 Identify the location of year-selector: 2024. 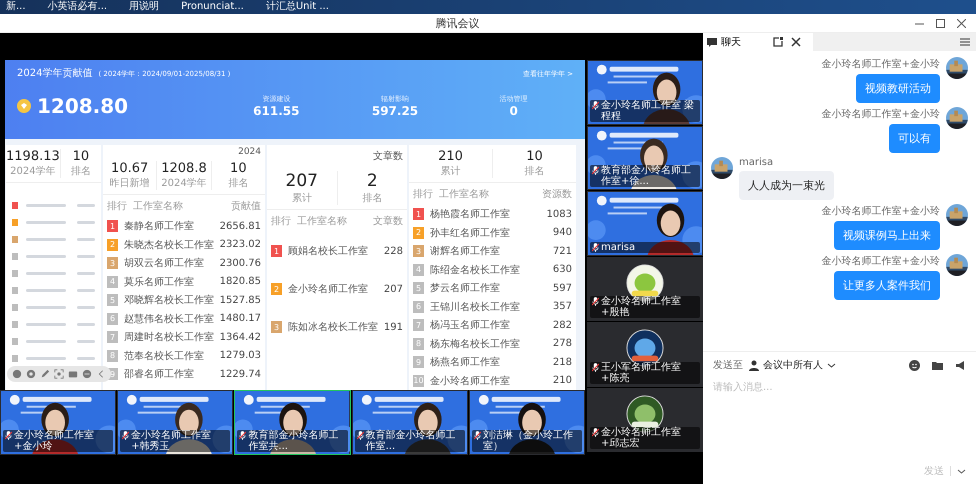
(184, 151).